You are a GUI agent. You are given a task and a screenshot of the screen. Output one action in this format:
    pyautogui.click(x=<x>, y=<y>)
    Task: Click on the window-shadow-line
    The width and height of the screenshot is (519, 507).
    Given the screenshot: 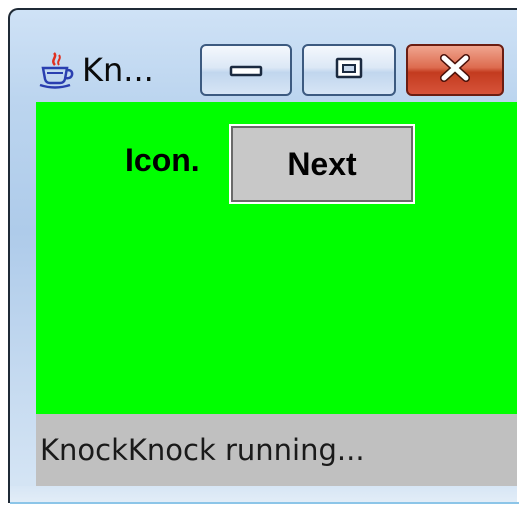 What is the action you would take?
    pyautogui.click(x=264, y=503)
    